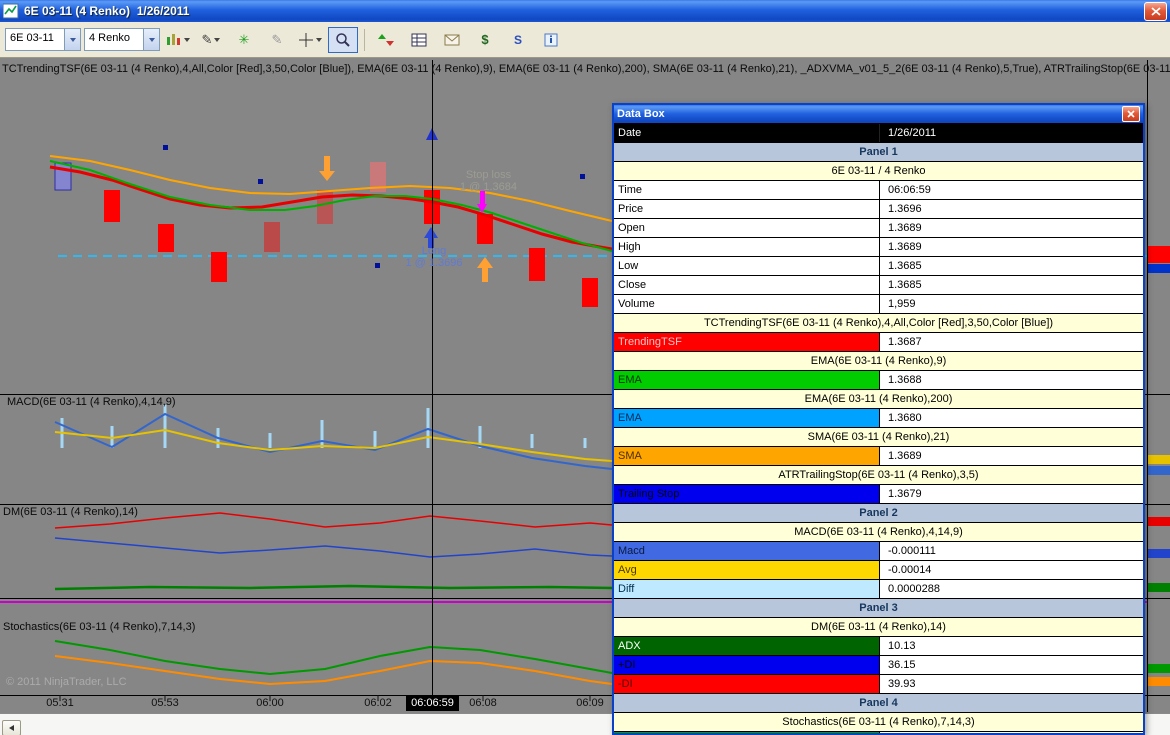 The width and height of the screenshot is (1170, 735). Describe the element at coordinates (747, 304) in the screenshot. I see `databox-row-label: Volume` at that location.